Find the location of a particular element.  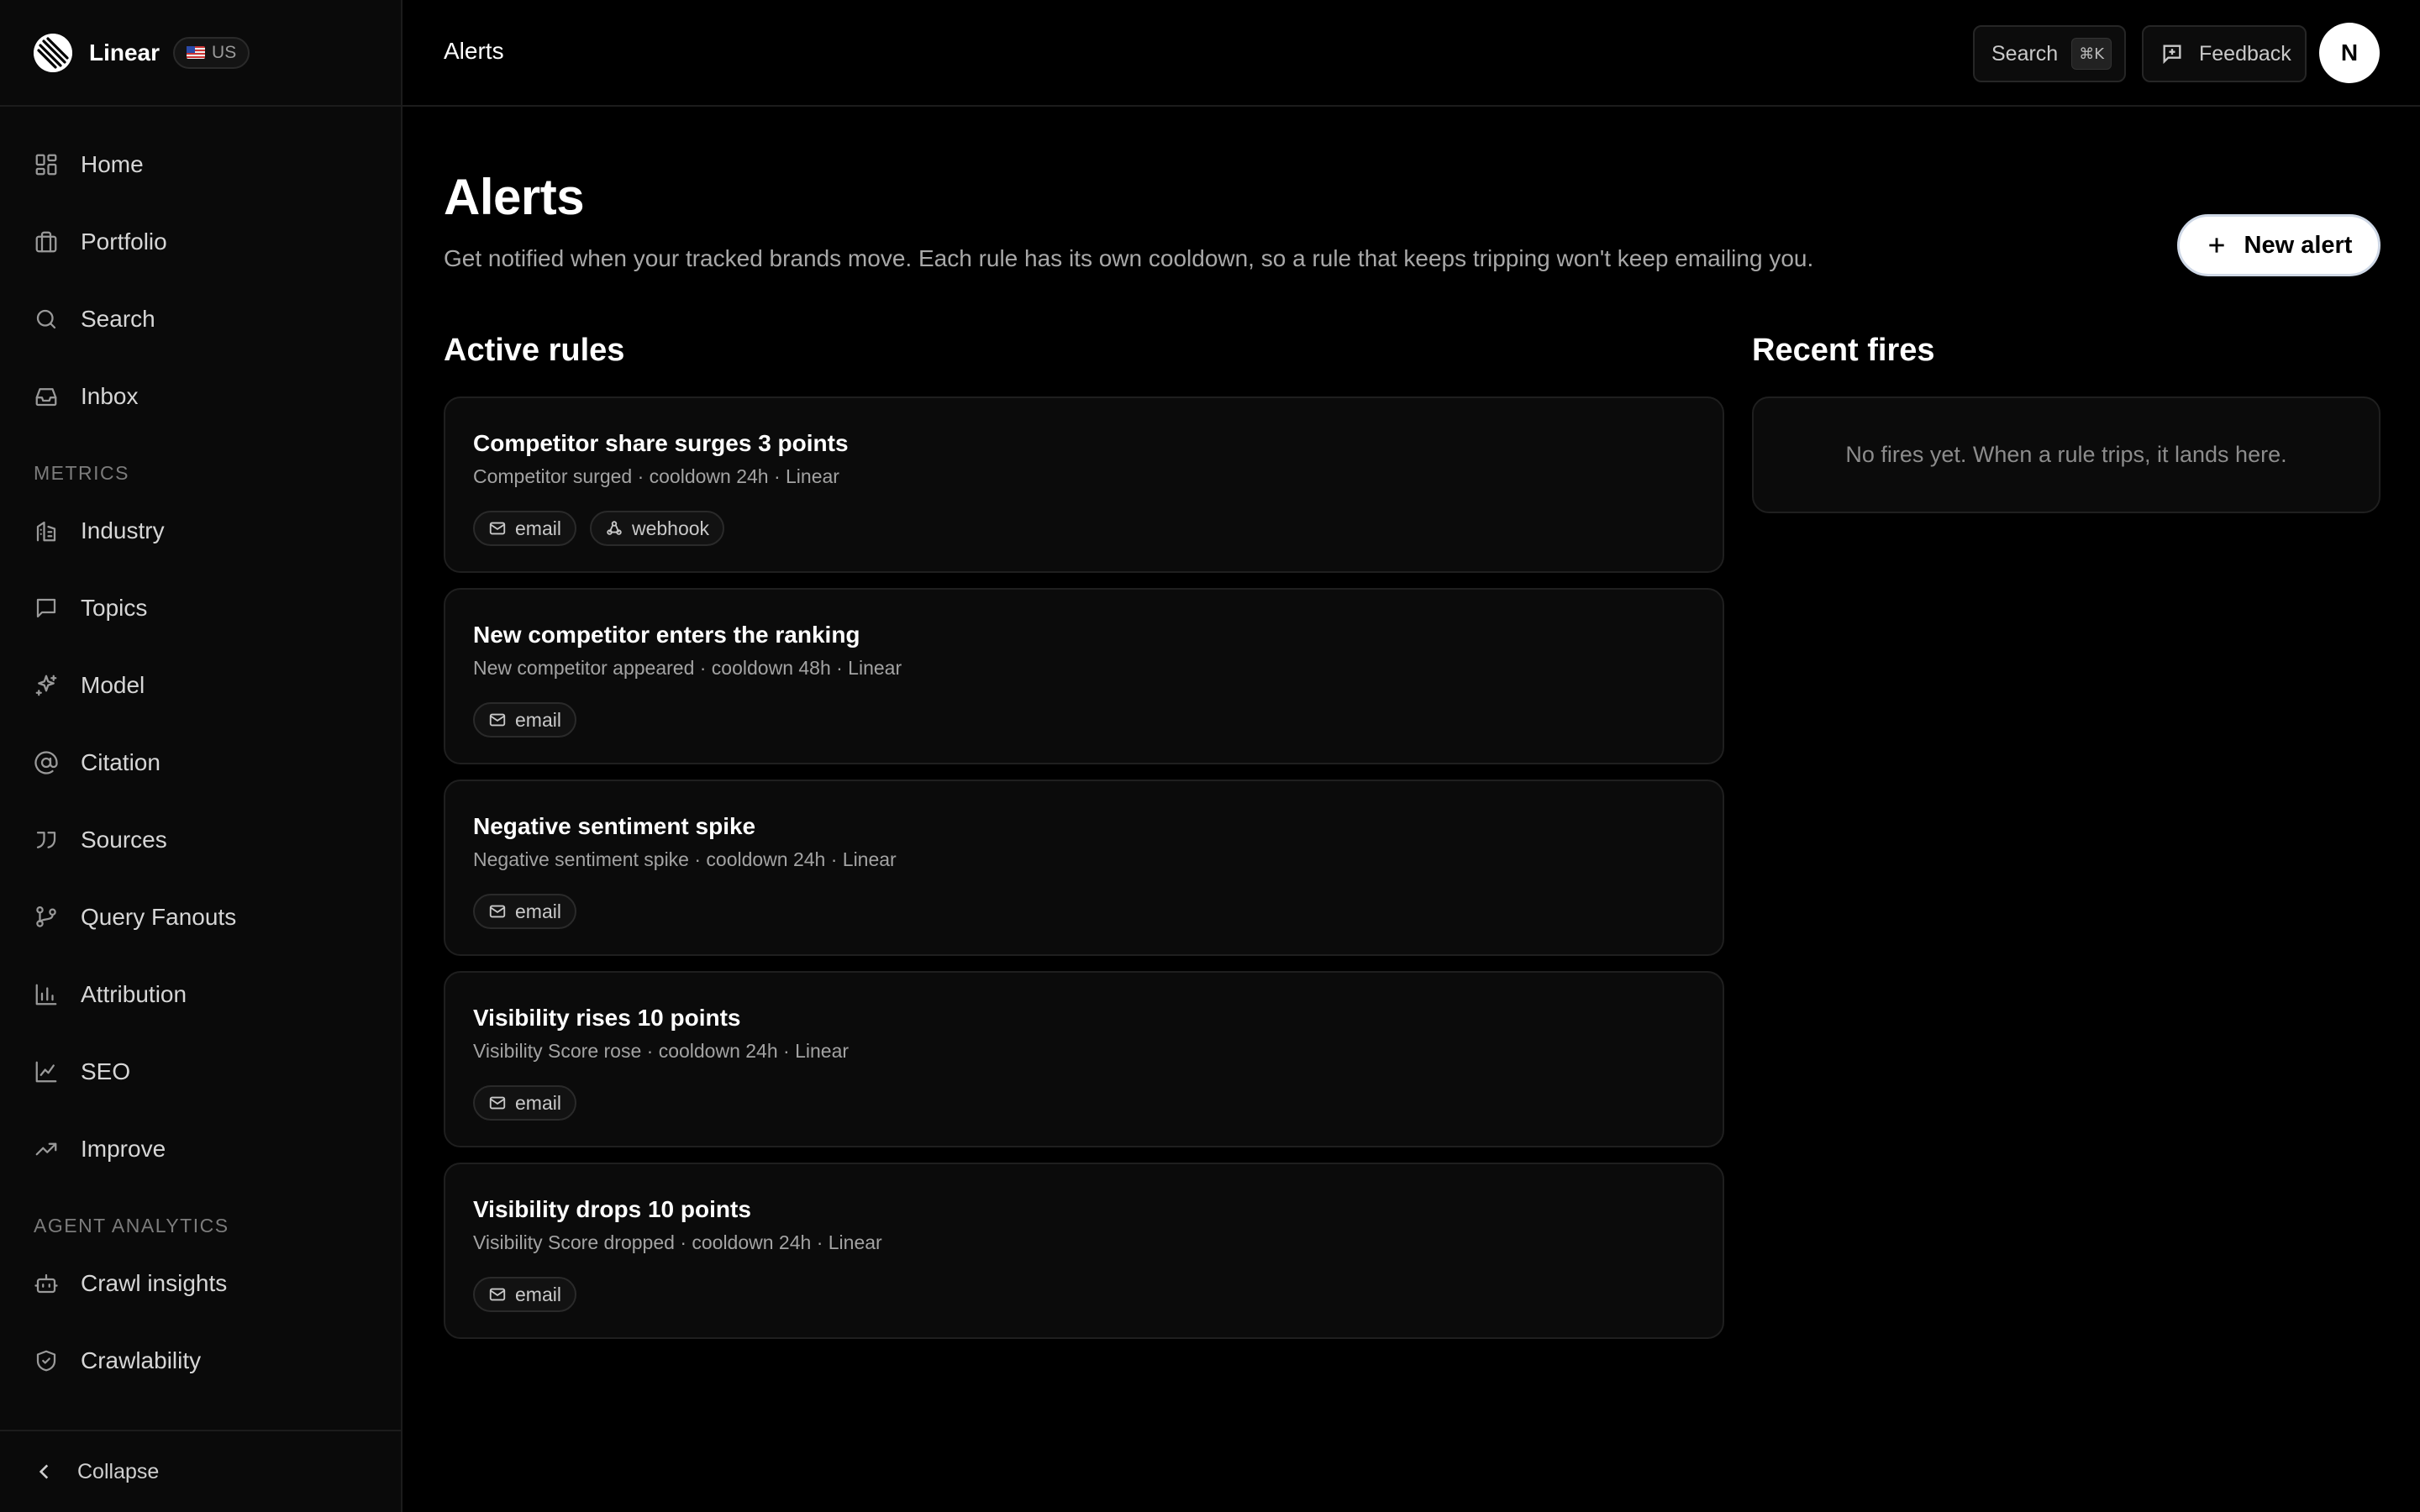

dashboard-icon is located at coordinates (46, 165).